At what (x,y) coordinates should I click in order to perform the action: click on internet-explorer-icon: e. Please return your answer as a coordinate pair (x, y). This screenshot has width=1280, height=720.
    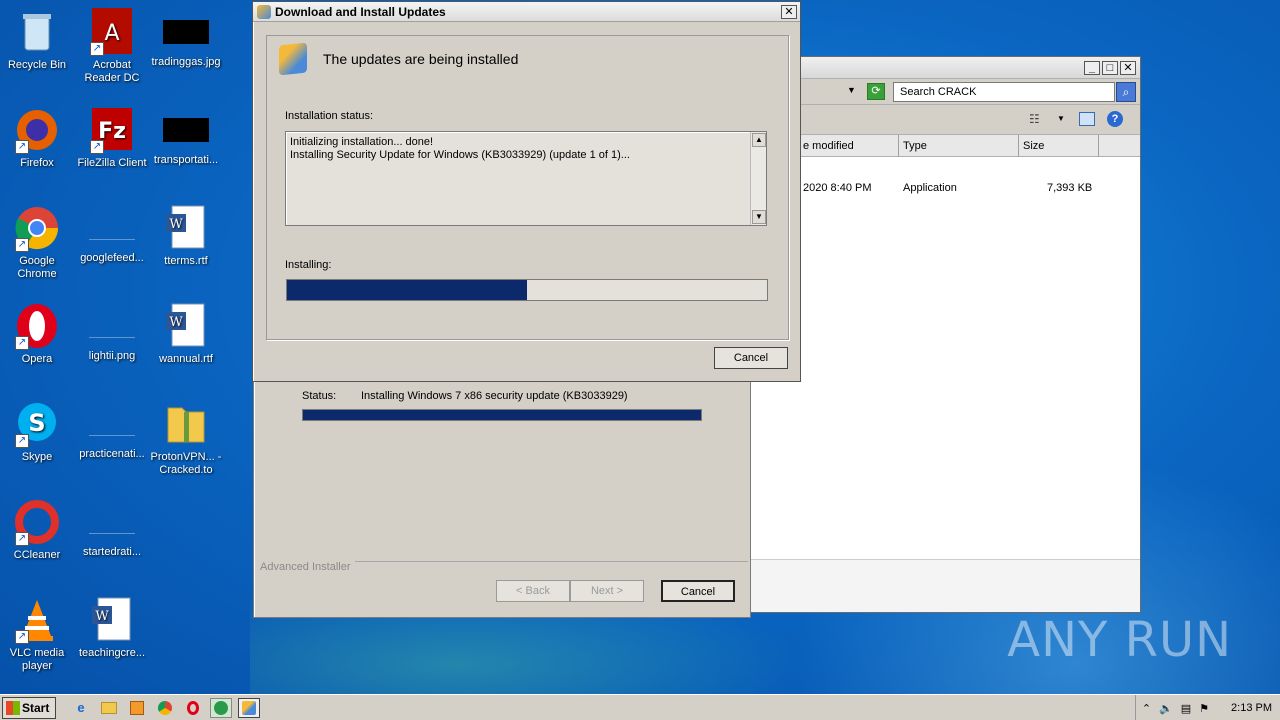
    Looking at the image, I should click on (81, 708).